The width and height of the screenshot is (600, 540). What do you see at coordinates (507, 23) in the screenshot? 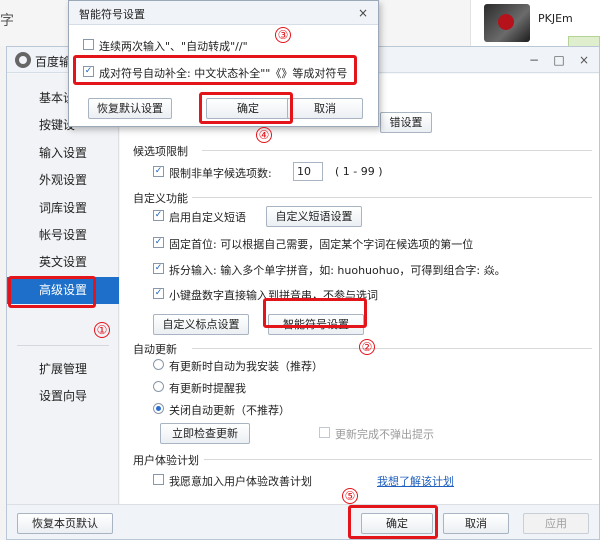
I see `profile-thumbnail` at bounding box center [507, 23].